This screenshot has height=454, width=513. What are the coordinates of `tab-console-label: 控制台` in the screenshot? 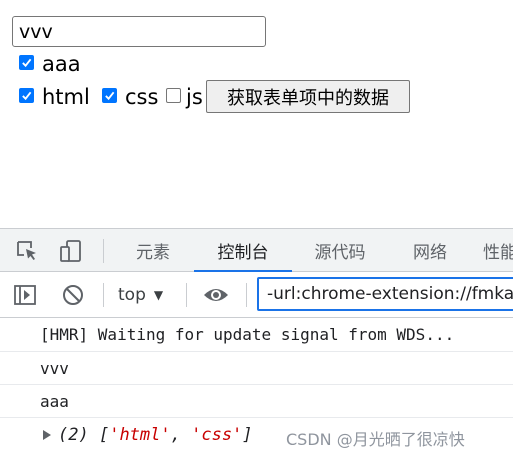 It's located at (243, 252).